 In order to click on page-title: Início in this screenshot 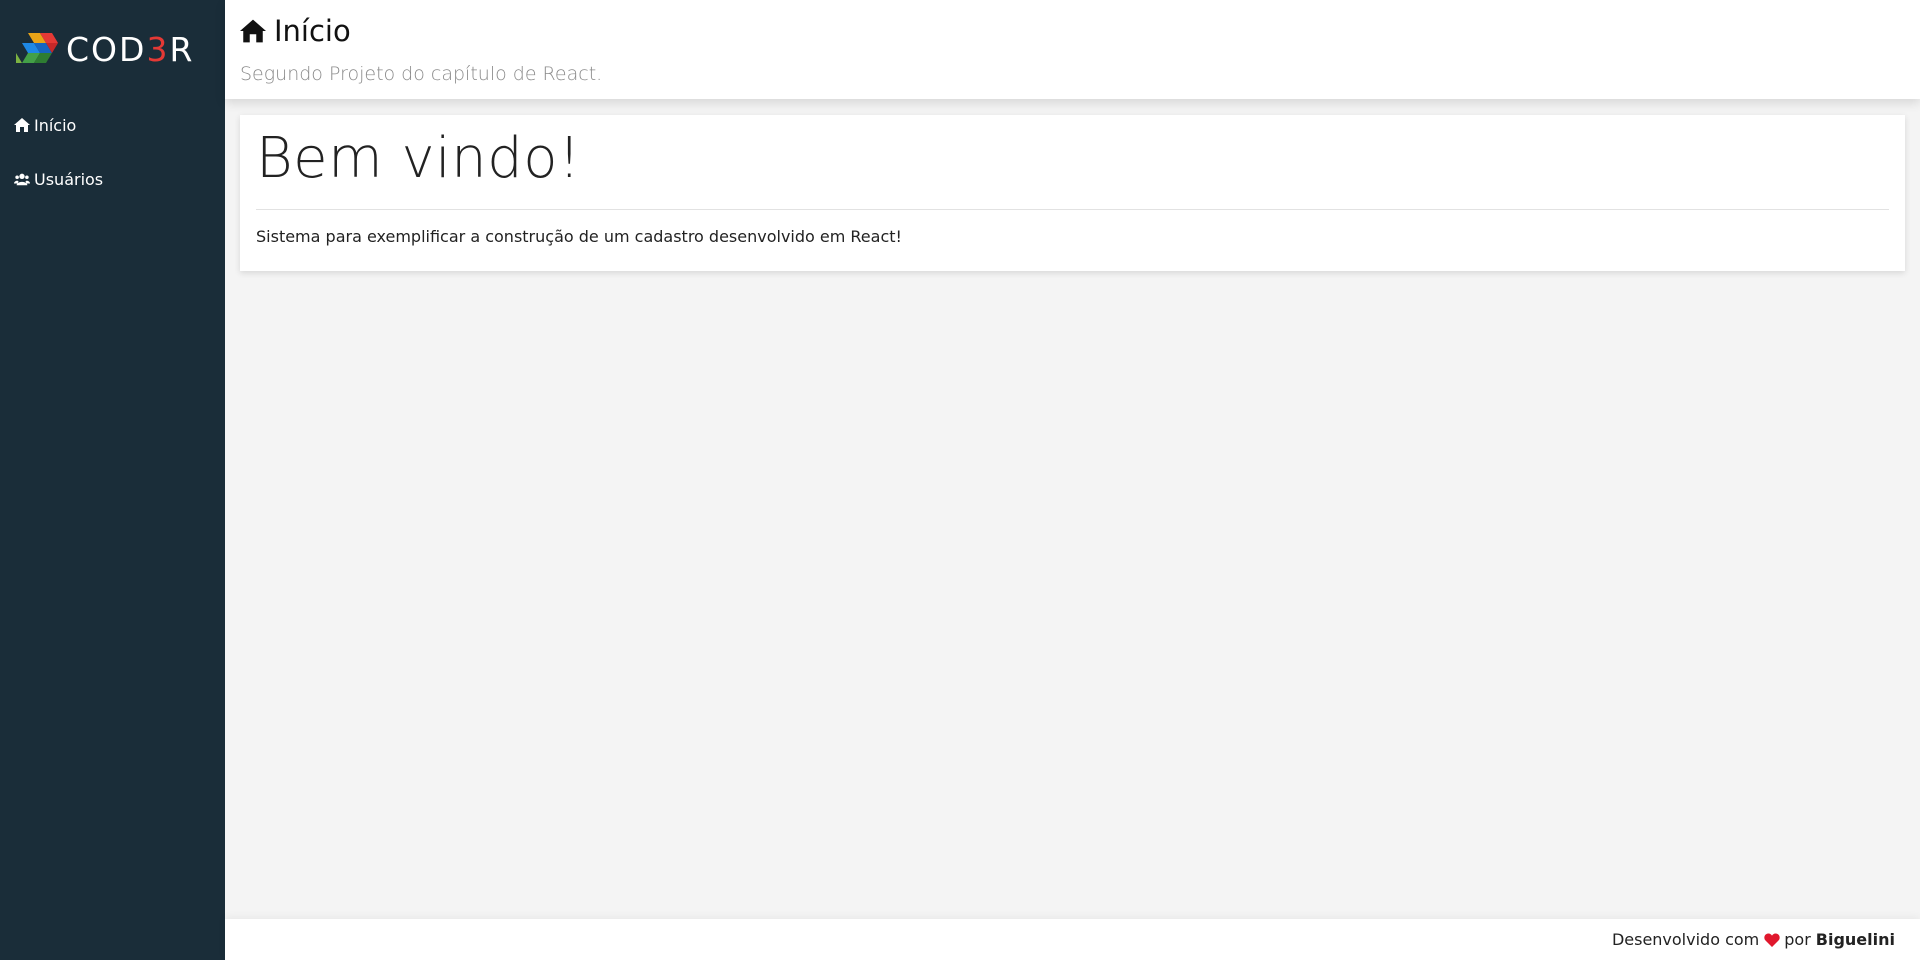, I will do `click(1080, 24)`.